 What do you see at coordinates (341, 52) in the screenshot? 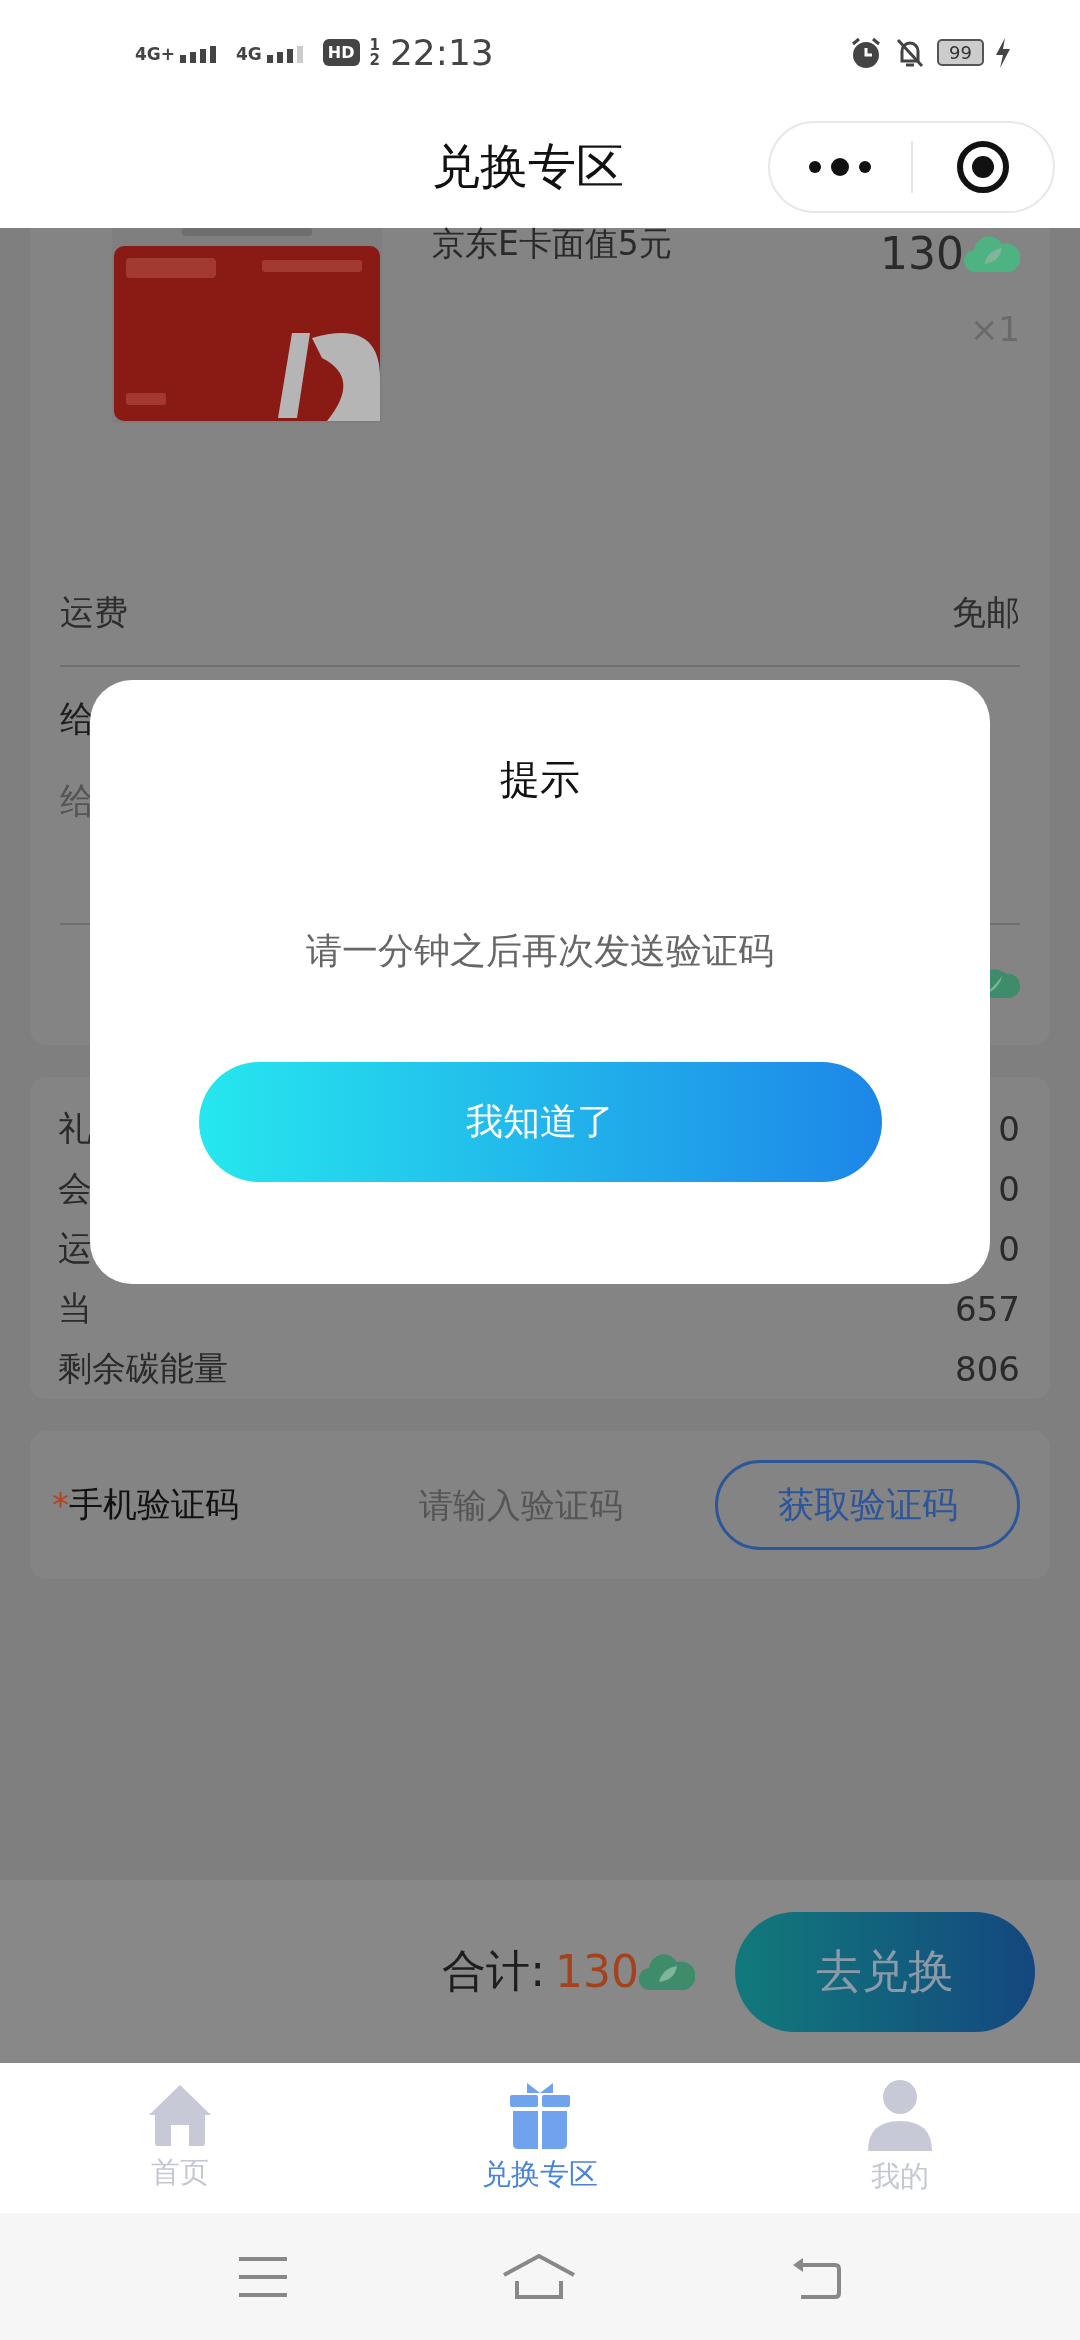
I see `hd-badge: HD` at bounding box center [341, 52].